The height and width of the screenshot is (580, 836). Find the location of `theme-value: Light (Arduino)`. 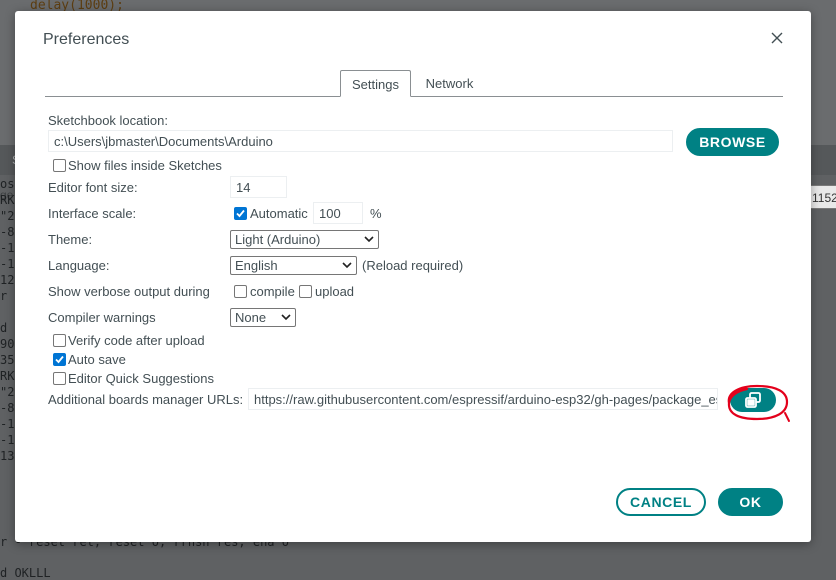

theme-value: Light (Arduino) is located at coordinates (278, 239).